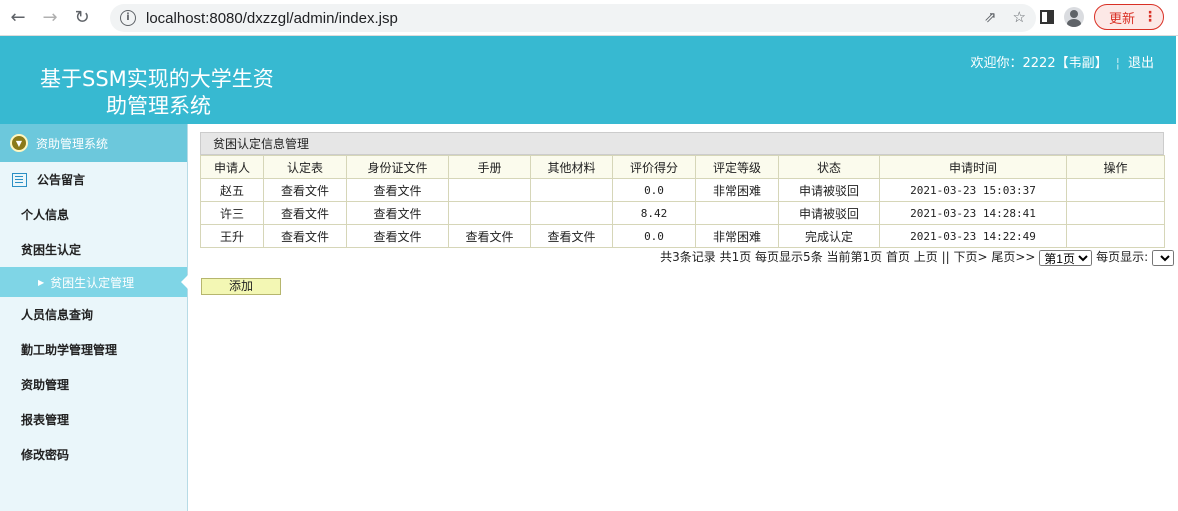 Image resolution: width=1178 pixels, height=511 pixels. I want to click on system-title: 基于SSM实现的大学生资 助管理系统, so click(157, 93).